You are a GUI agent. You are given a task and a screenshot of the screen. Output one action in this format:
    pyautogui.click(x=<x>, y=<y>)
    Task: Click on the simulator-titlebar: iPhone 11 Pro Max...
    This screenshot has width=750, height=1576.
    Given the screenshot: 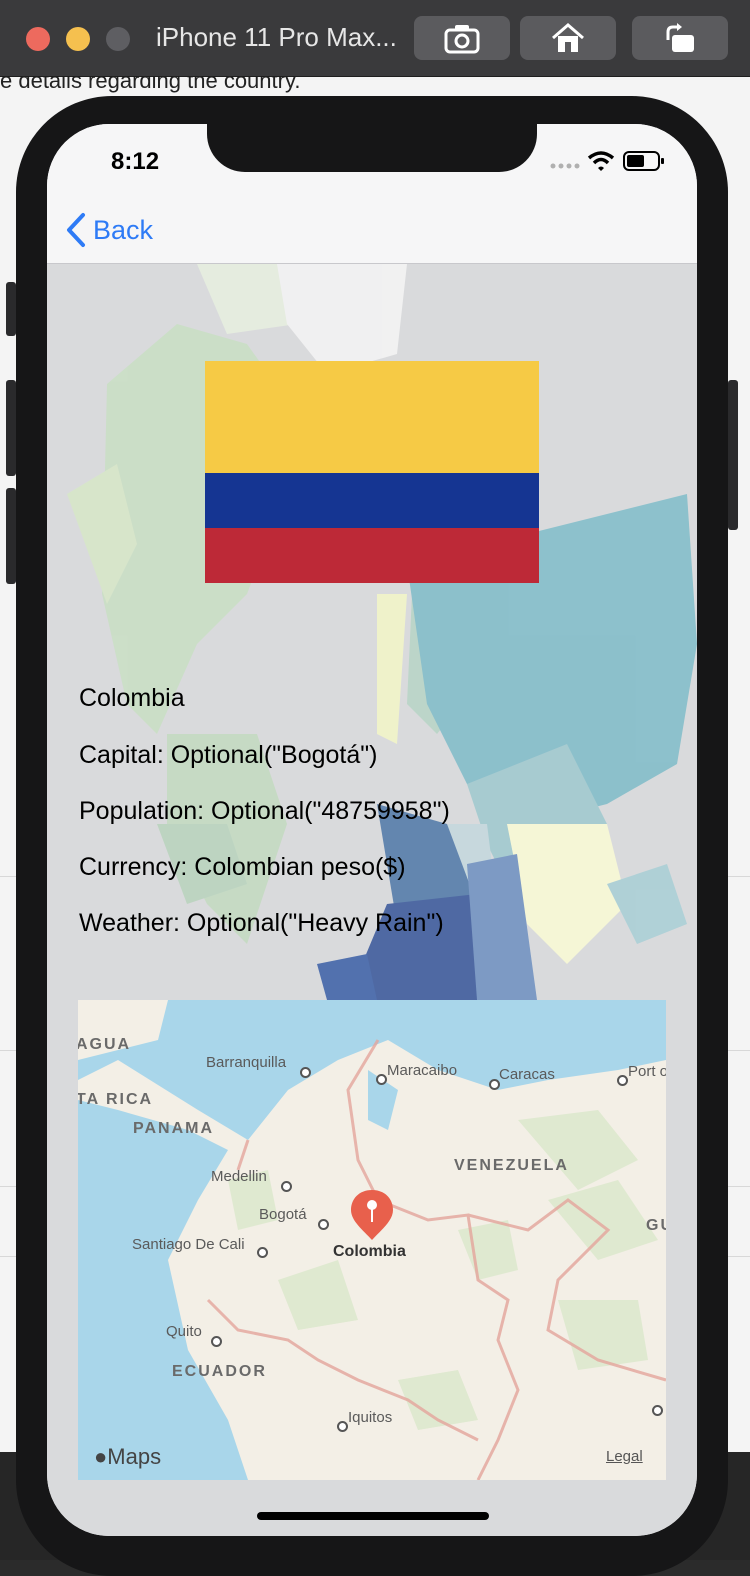 What is the action you would take?
    pyautogui.click(x=375, y=38)
    